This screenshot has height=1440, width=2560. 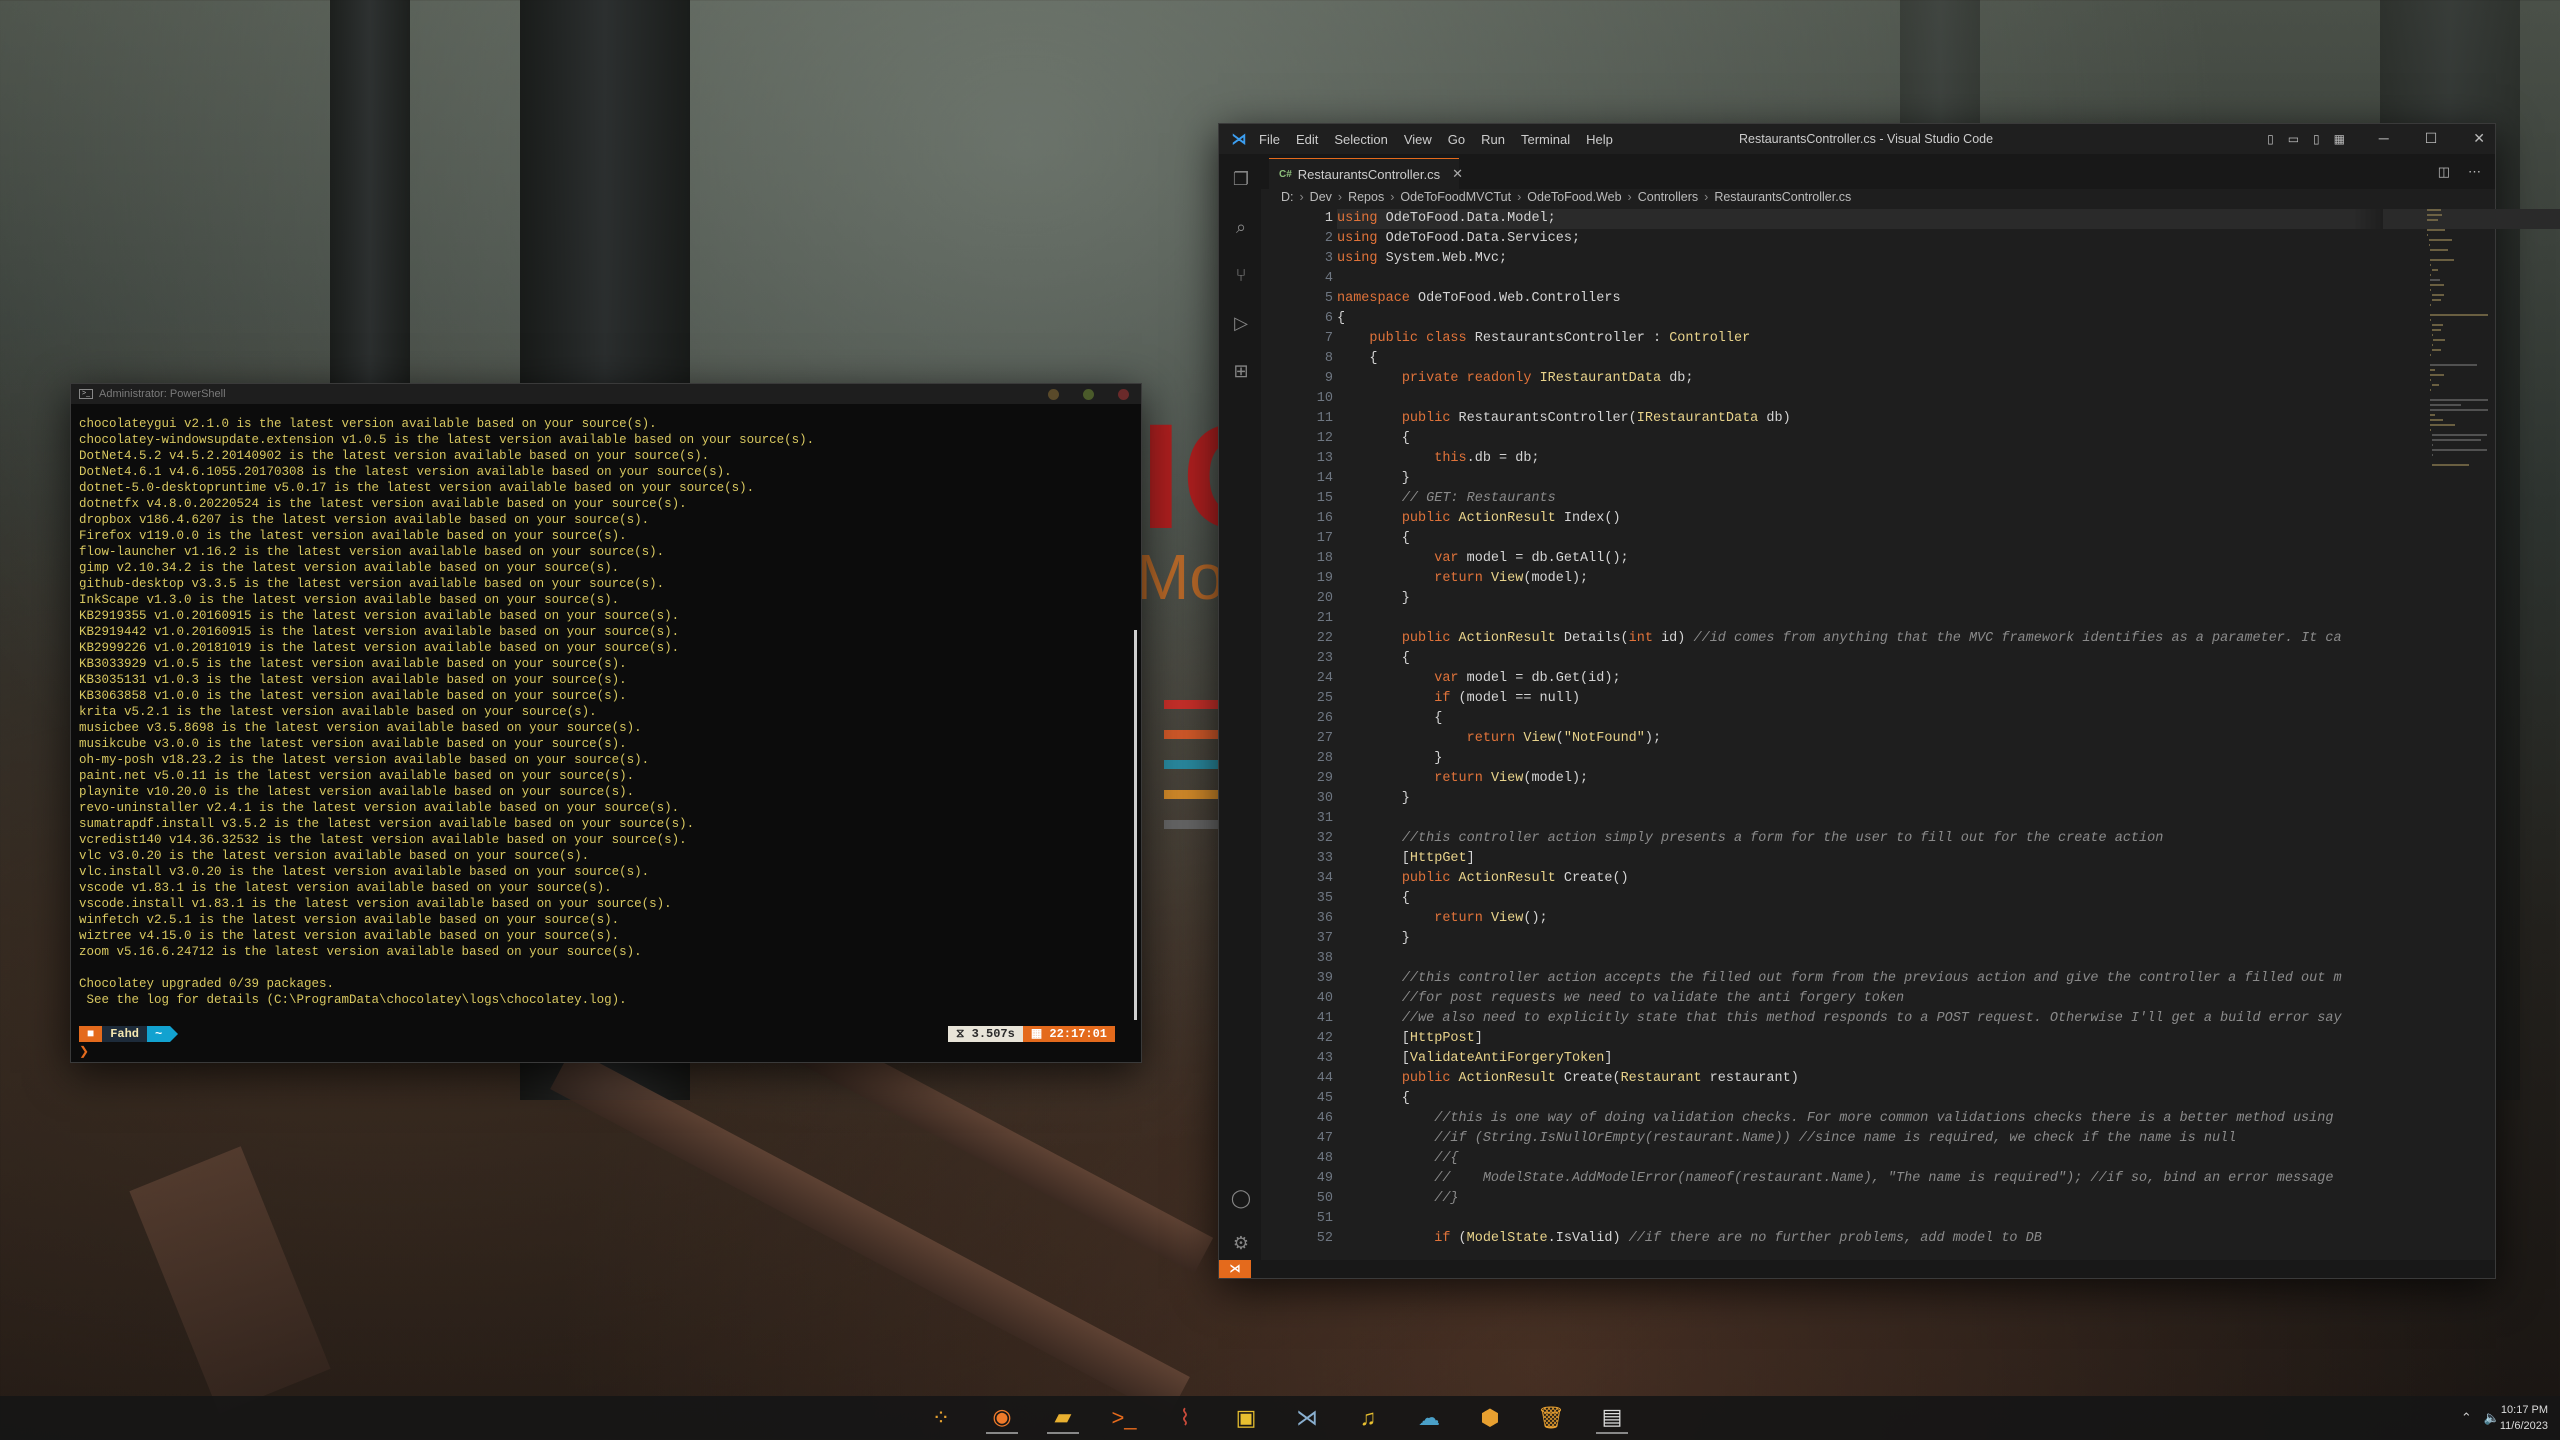 I want to click on toggle-sidebar-icon: ▯, so click(x=2270, y=139).